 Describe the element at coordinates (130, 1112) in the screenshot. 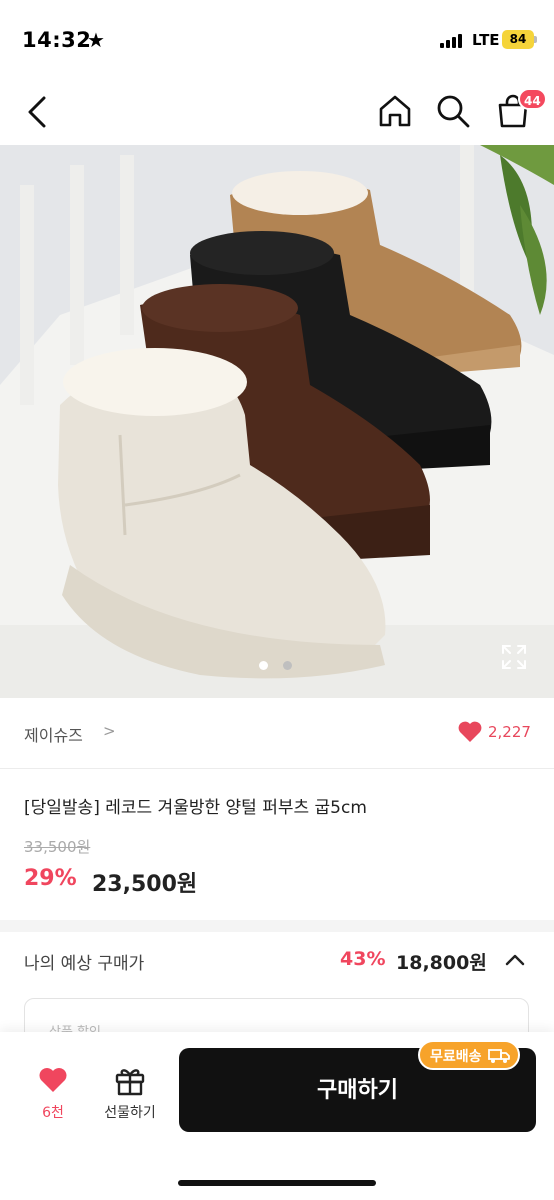

I see `gift-label: 선물하기` at that location.